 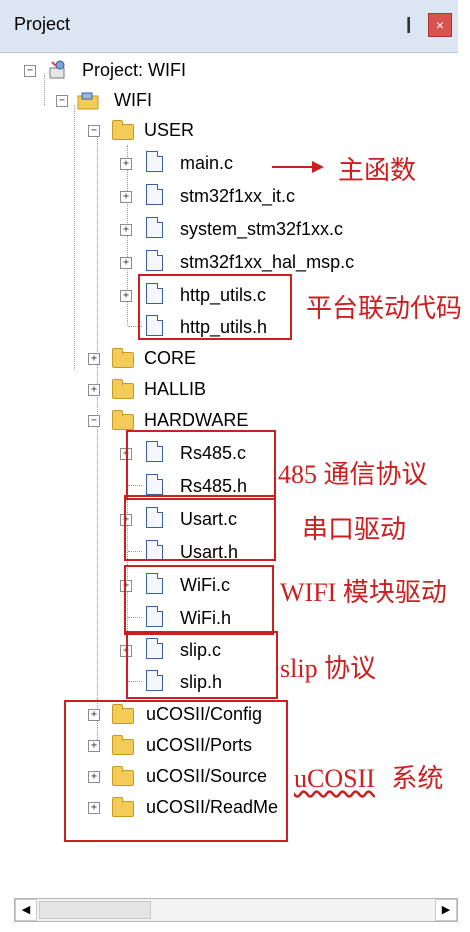 What do you see at coordinates (236, 910) in the screenshot?
I see `horizontal-scrollbar: ◀ ▶` at bounding box center [236, 910].